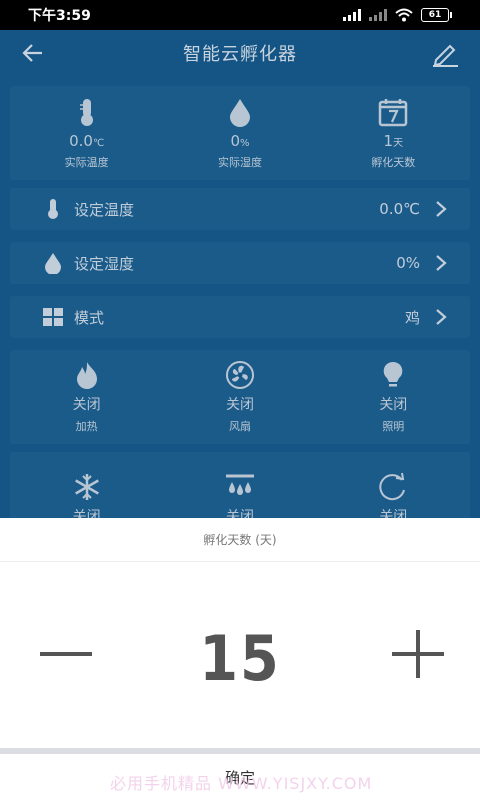 The height and width of the screenshot is (800, 480). I want to click on control-heating: 关闭 加热, so click(86, 397).